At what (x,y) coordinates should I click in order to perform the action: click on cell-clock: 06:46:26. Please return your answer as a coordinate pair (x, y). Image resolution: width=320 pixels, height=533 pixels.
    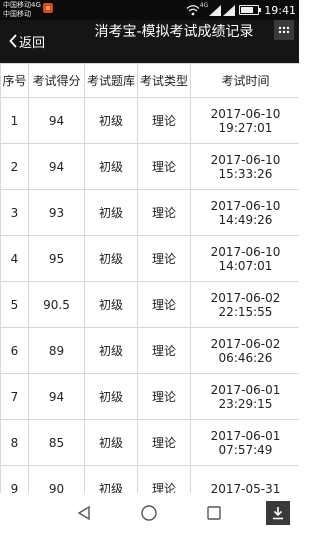
    Looking at the image, I should click on (245, 357).